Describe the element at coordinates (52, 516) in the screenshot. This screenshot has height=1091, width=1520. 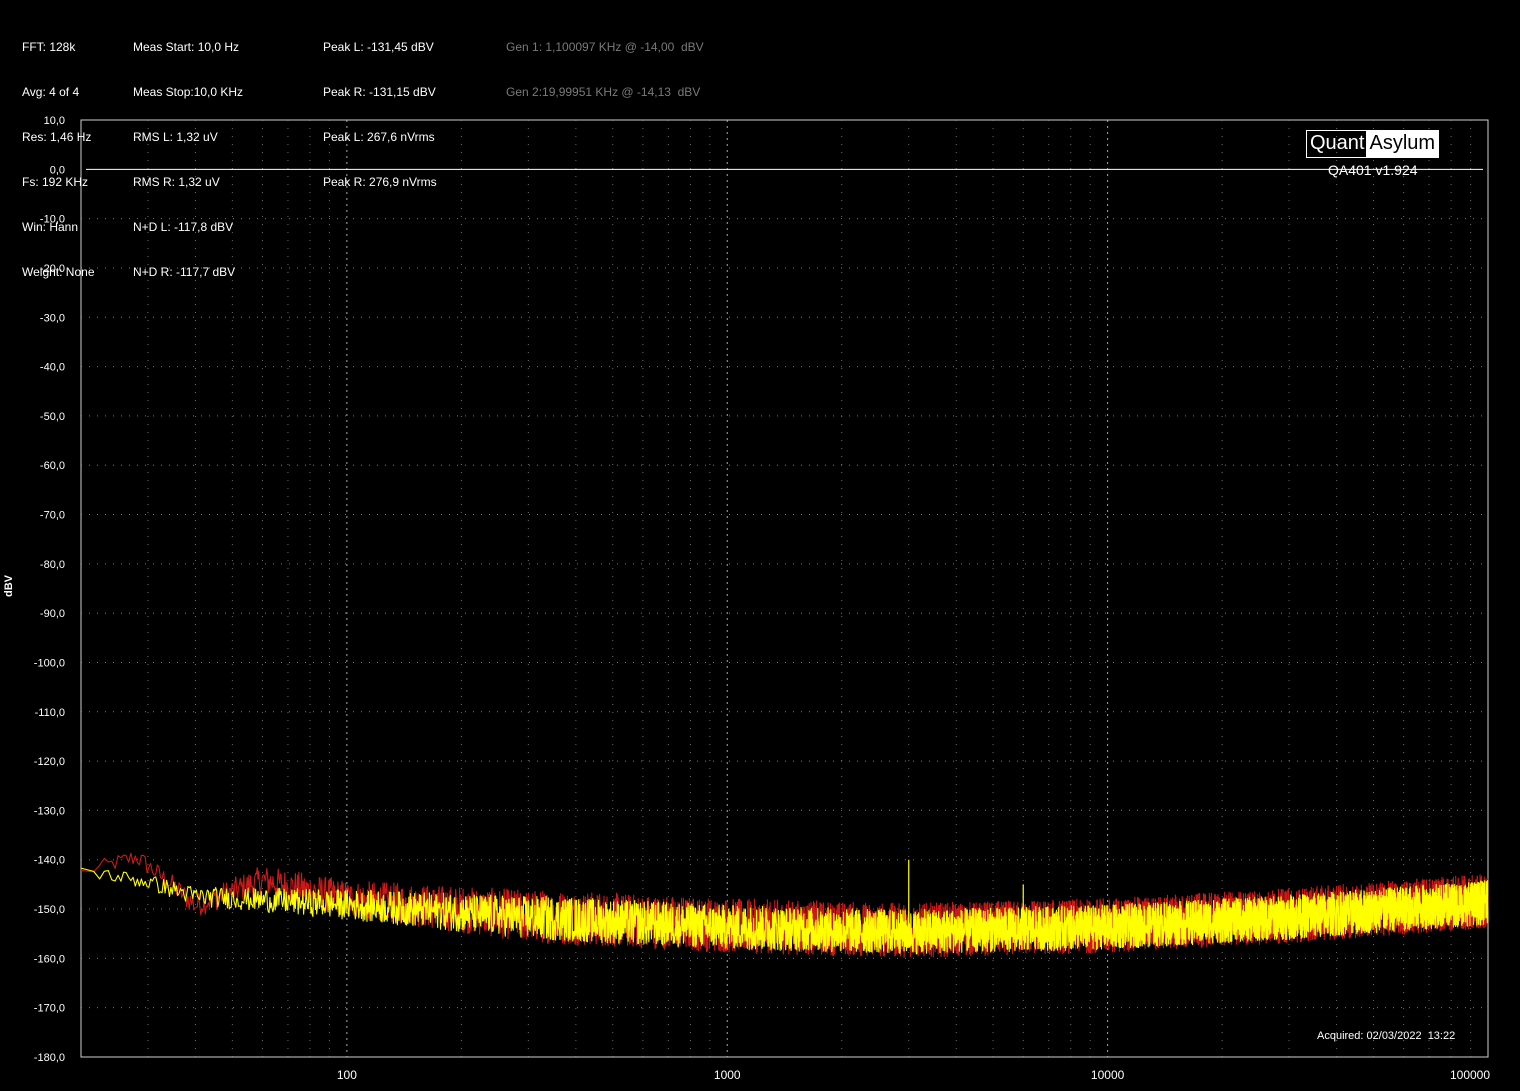
I see `y-tick-label: -70,0` at that location.